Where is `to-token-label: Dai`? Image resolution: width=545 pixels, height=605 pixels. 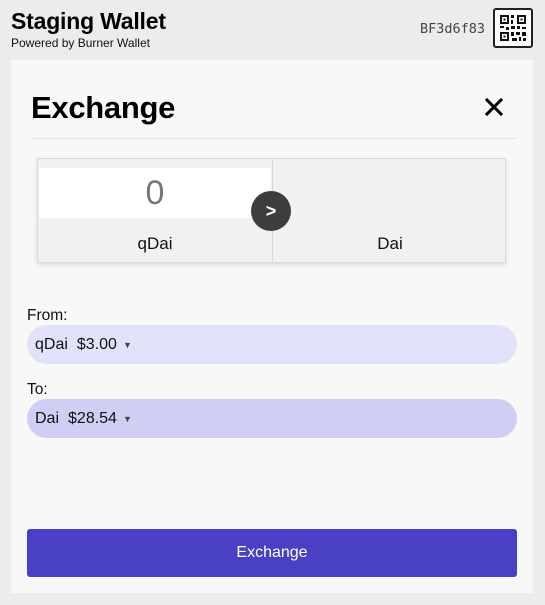
to-token-label: Dai is located at coordinates (390, 243).